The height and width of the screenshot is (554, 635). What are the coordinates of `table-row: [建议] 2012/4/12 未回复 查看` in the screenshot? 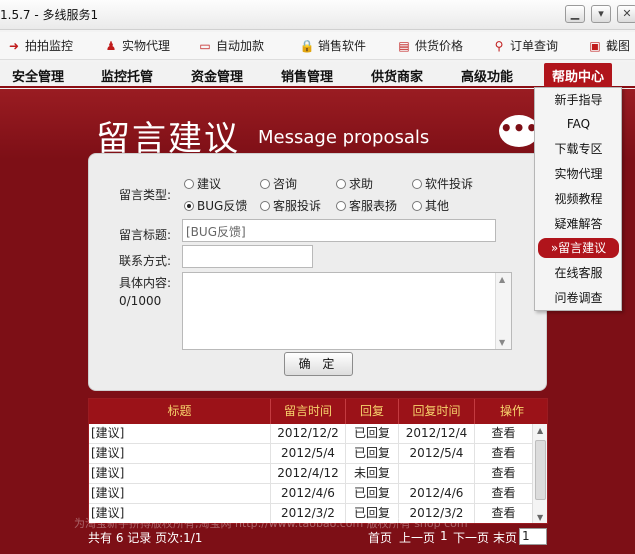 It's located at (310, 474).